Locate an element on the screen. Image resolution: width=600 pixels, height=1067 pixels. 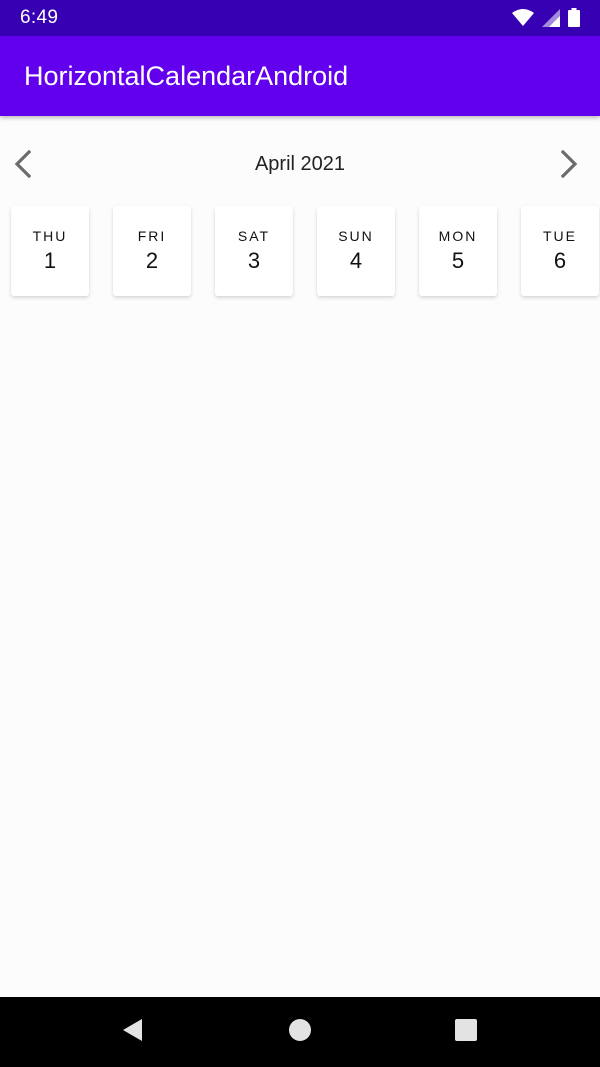
day-card-mon: MON 5 is located at coordinates (458, 251).